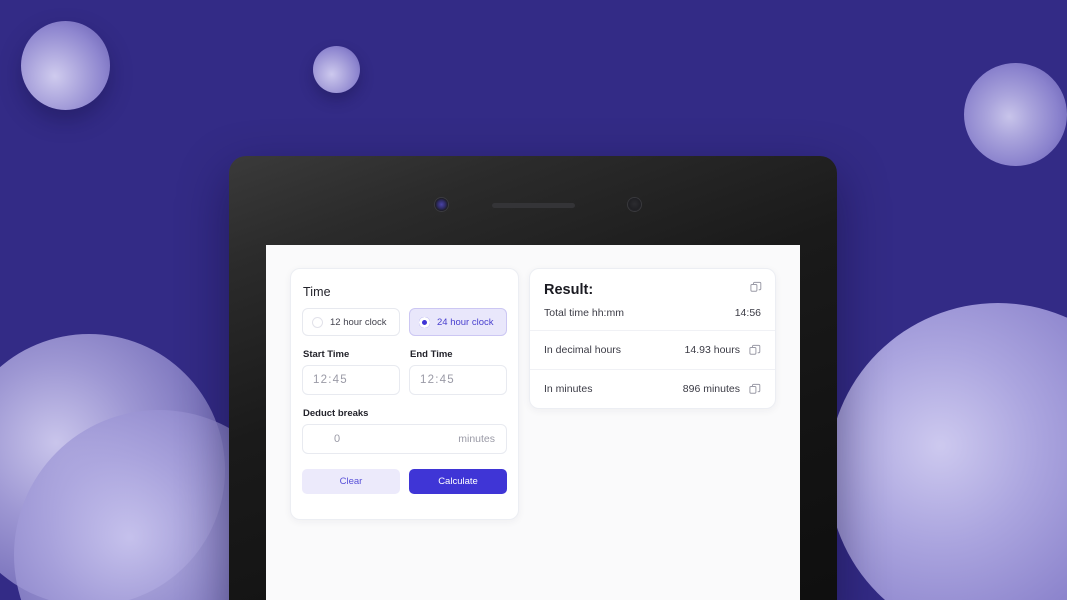  I want to click on result-row-total-time: Total time hh:mm 14:56, so click(652, 313).